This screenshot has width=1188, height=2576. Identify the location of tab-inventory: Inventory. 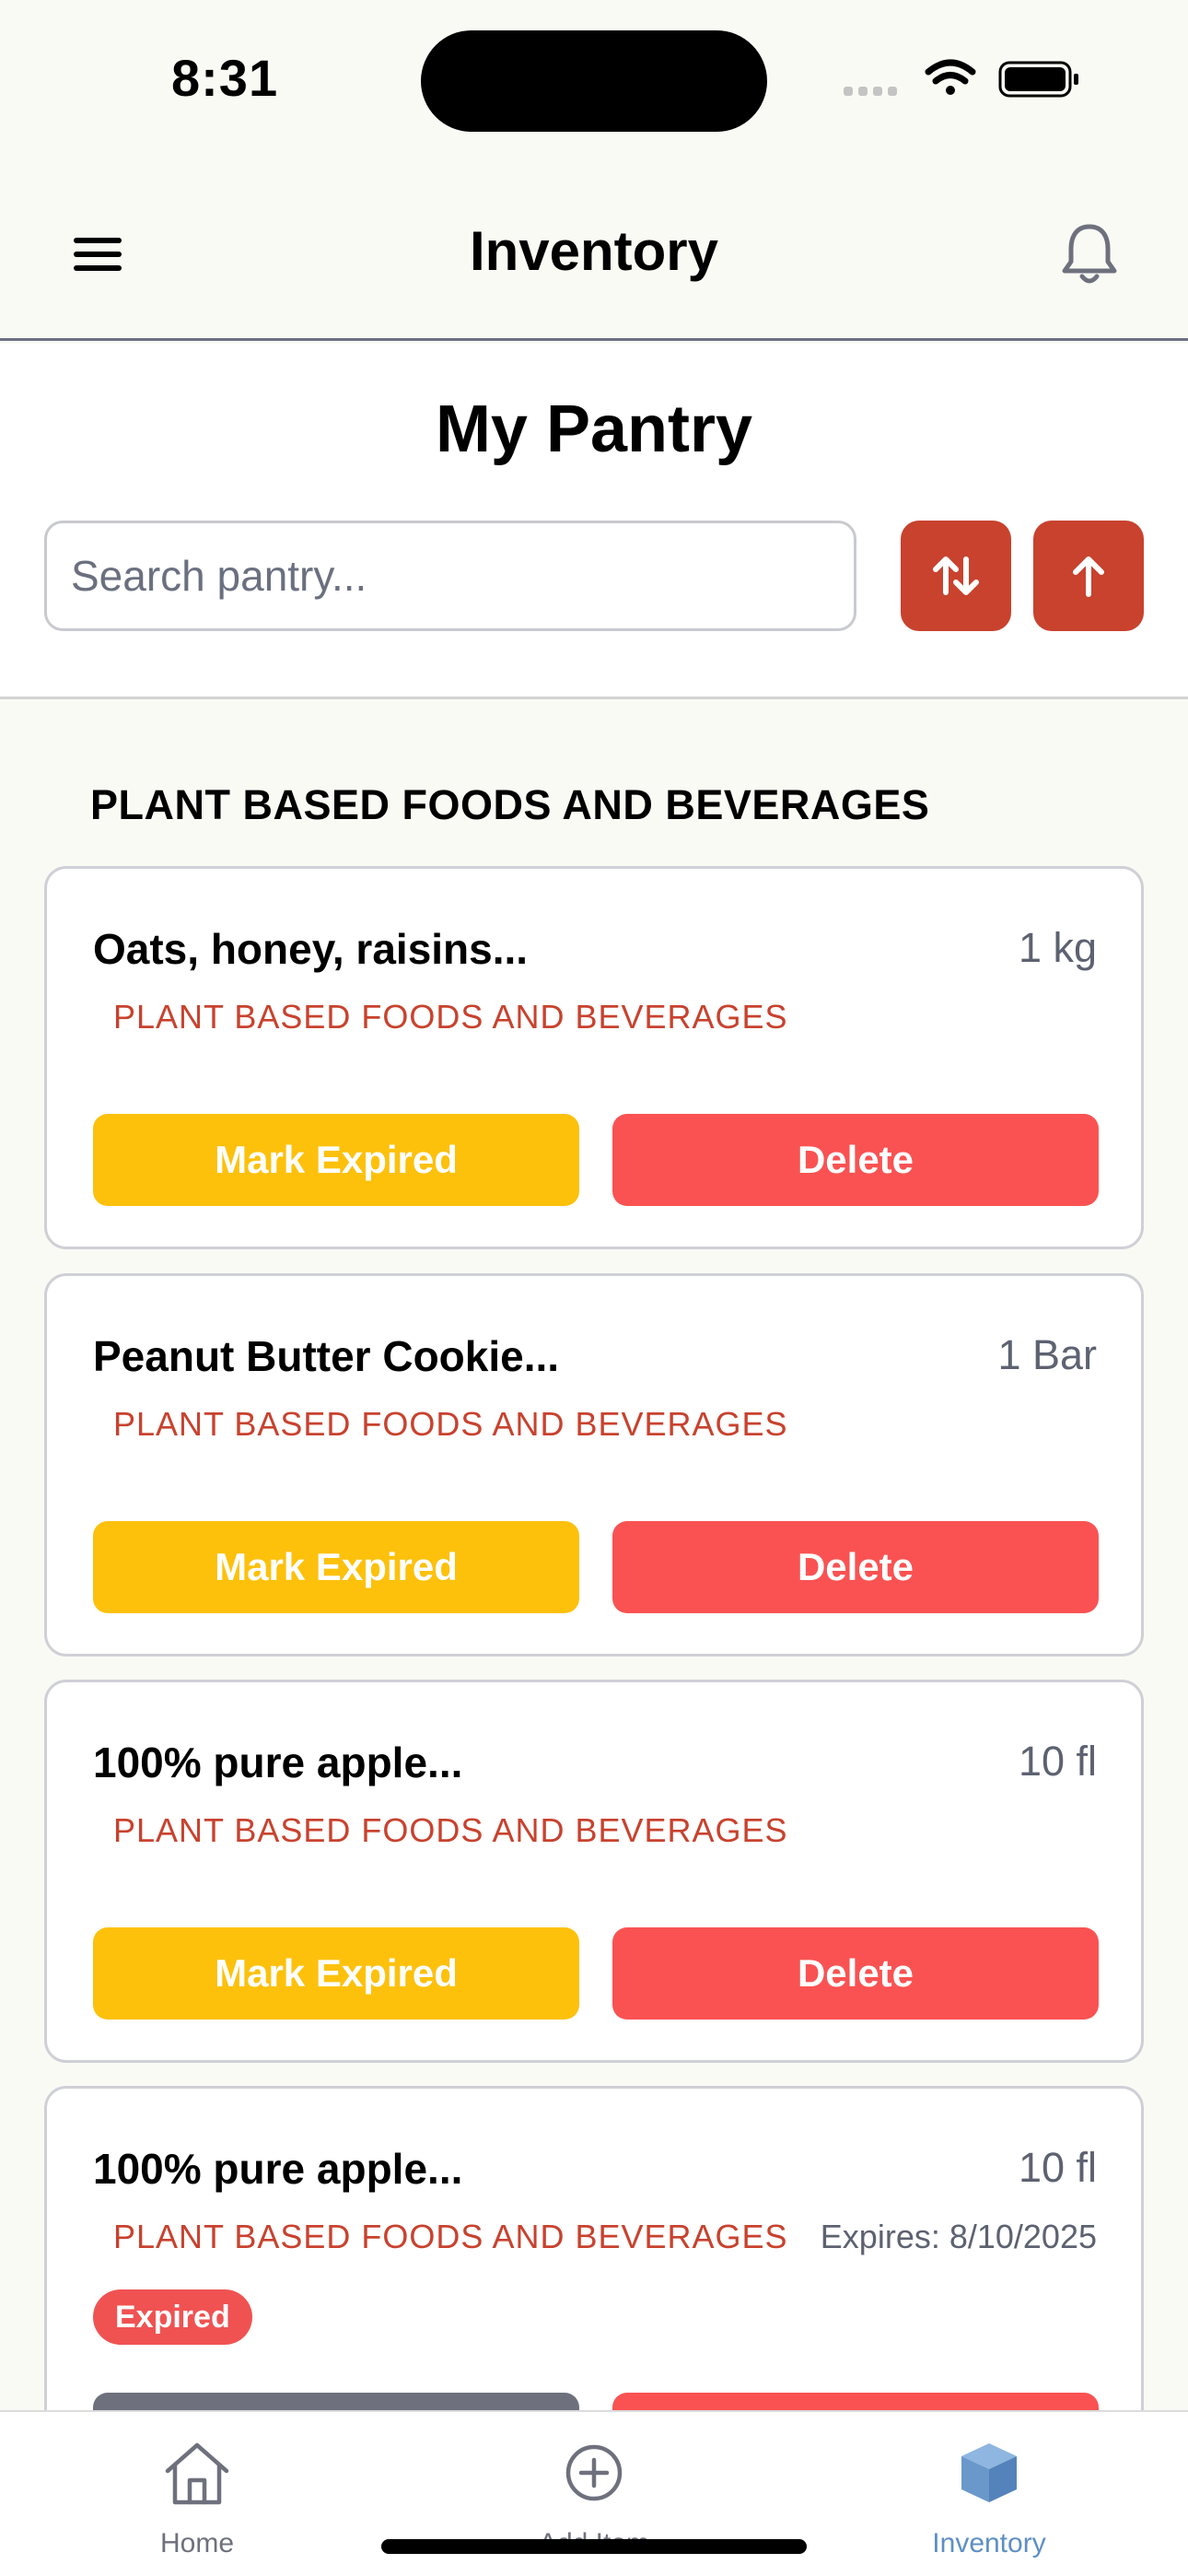
(989, 2494).